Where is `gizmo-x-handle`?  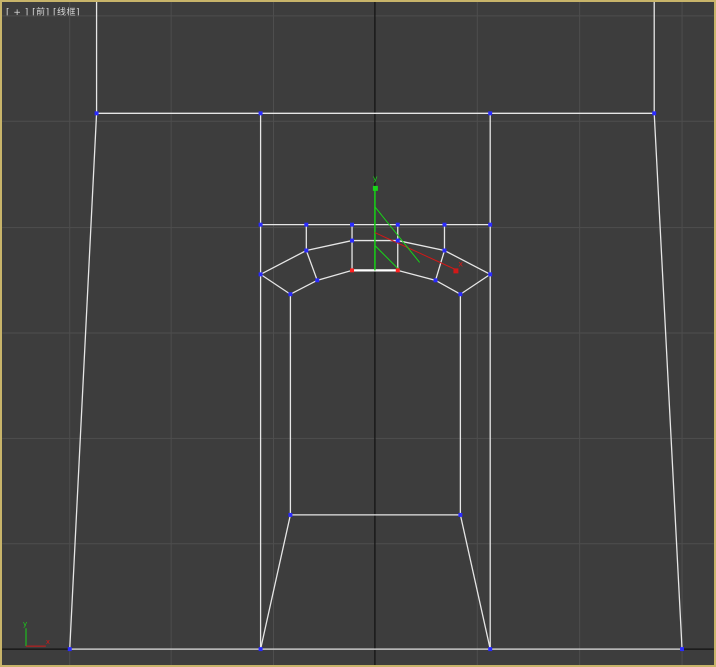 gizmo-x-handle is located at coordinates (456, 271).